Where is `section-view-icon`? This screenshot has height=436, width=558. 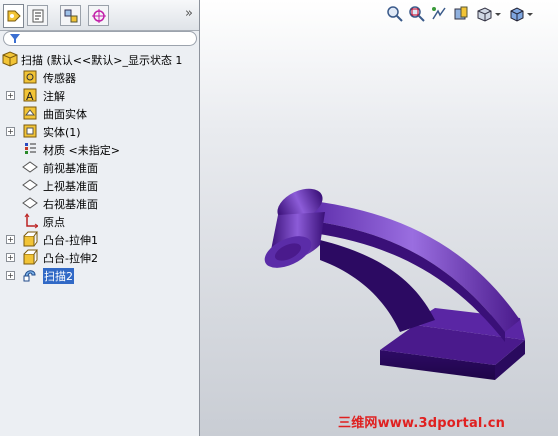
section-view-icon is located at coordinates (461, 14).